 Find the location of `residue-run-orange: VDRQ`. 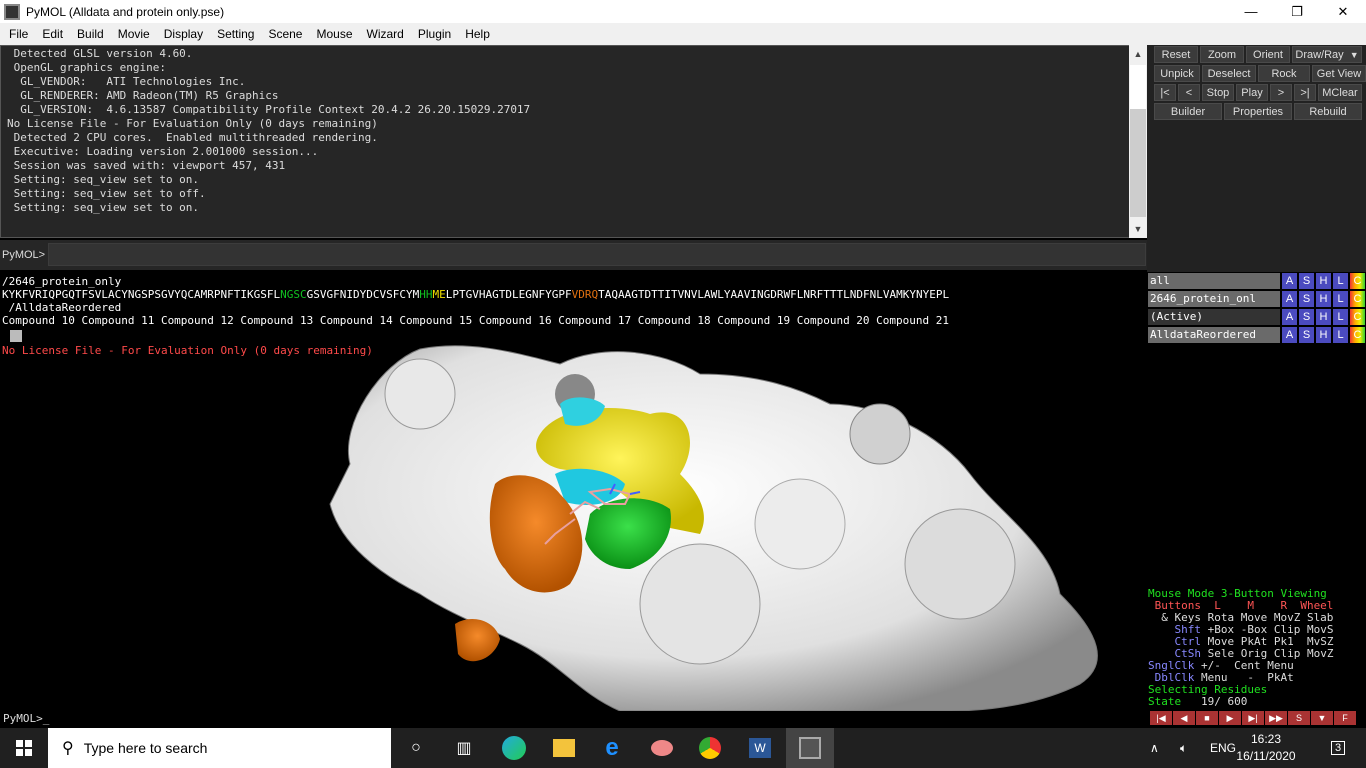

residue-run-orange: VDRQ is located at coordinates (585, 294).